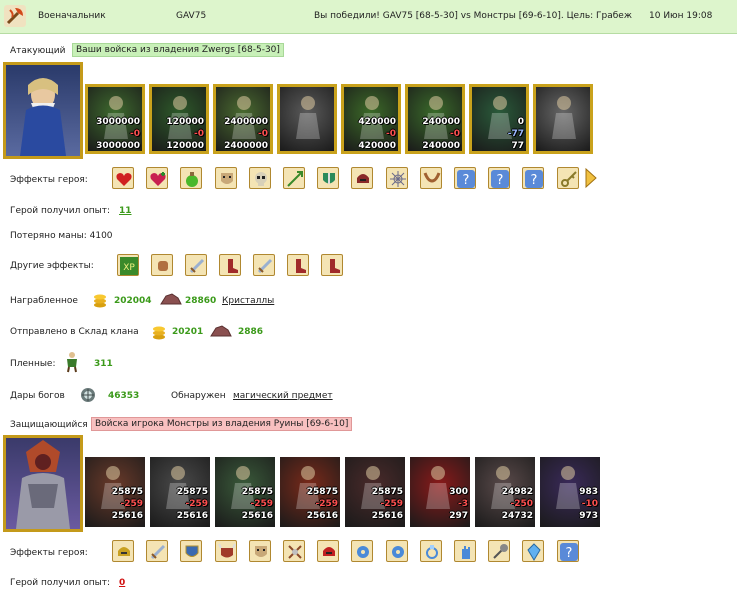 This screenshot has height=599, width=737. What do you see at coordinates (72, 16) in the screenshot?
I see `rank-label: Военачальник` at bounding box center [72, 16].